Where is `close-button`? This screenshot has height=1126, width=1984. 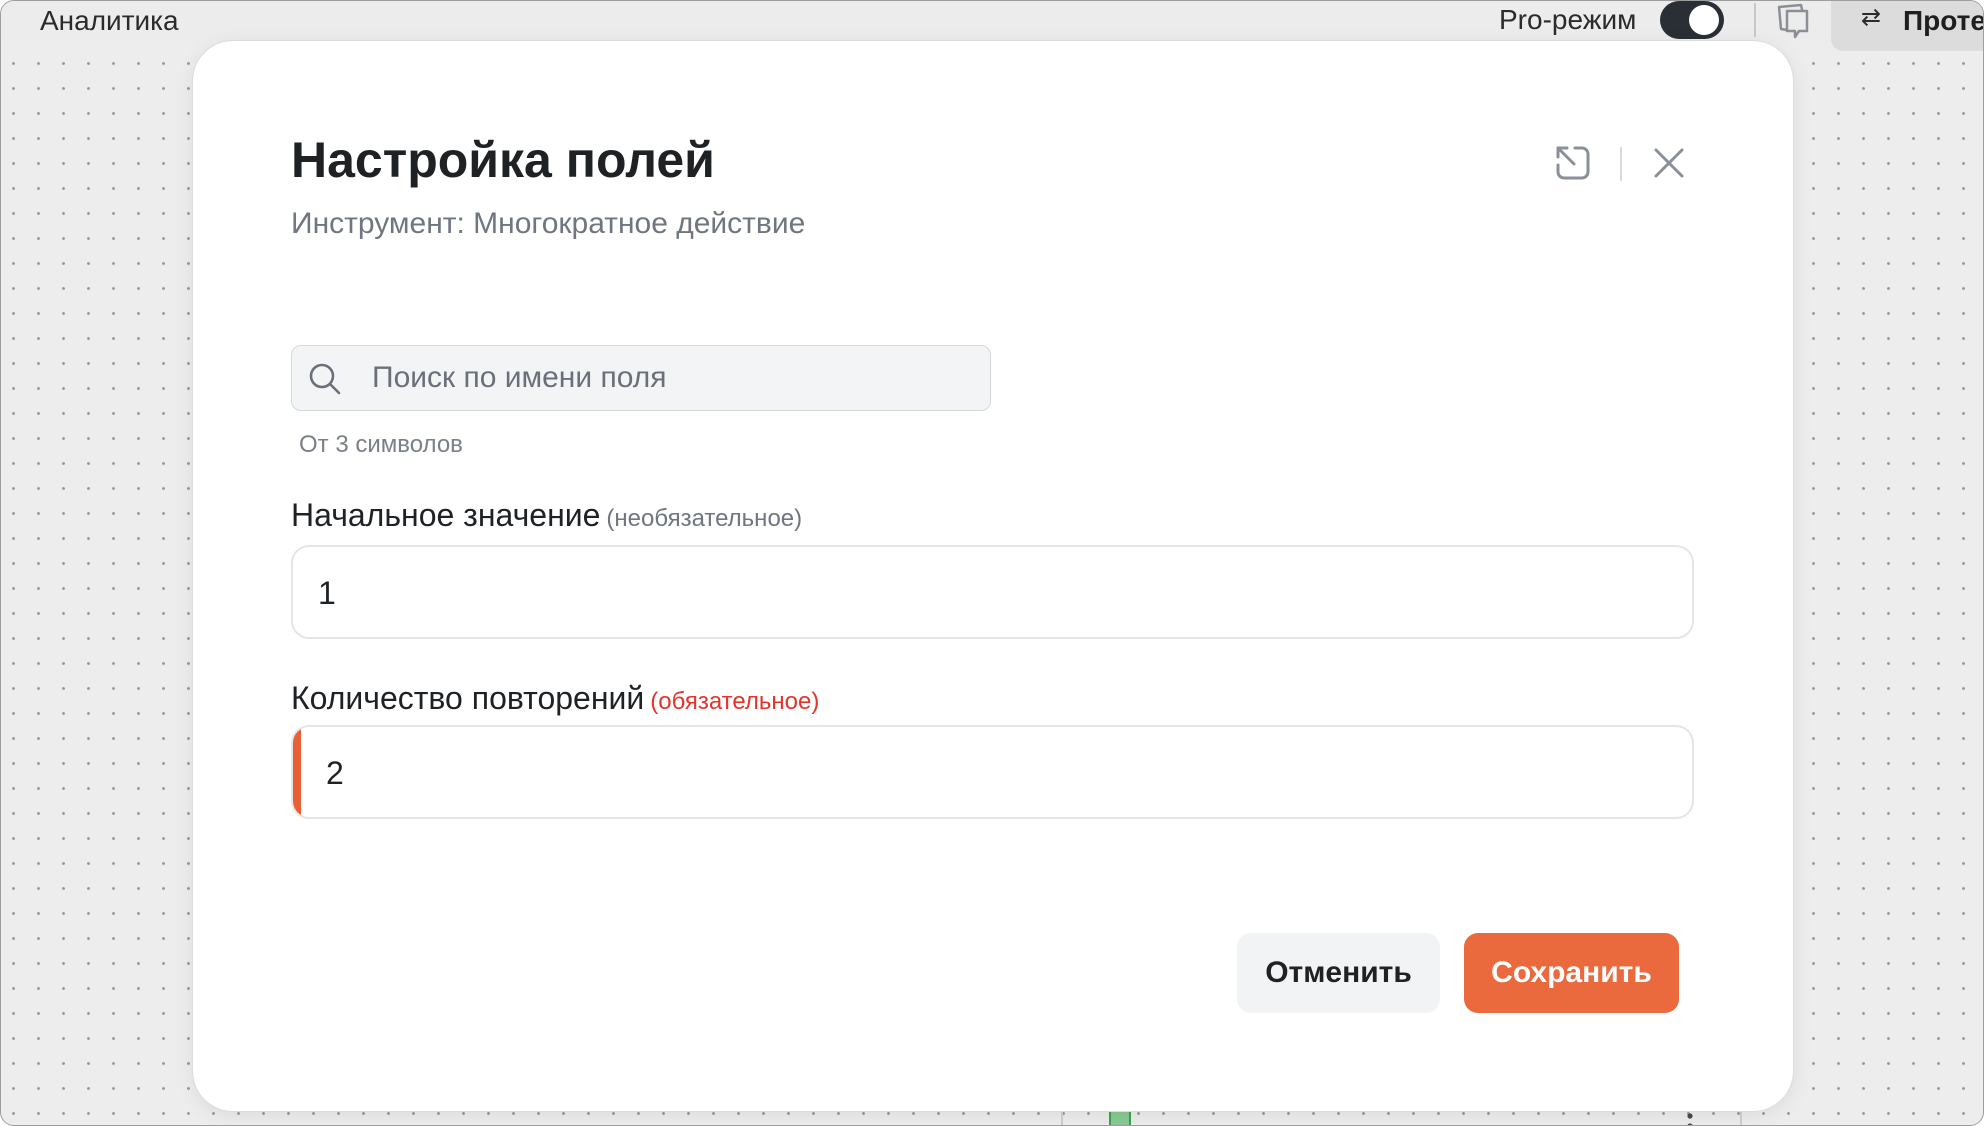
close-button is located at coordinates (1669, 163).